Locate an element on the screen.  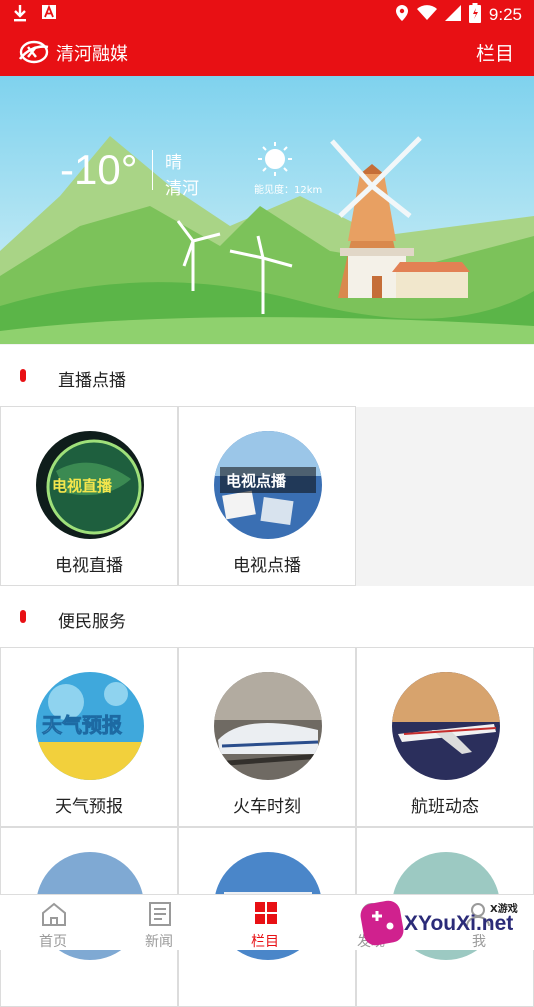
tile-weather: 天气预报 天气预报 is located at coordinates (89, 737).